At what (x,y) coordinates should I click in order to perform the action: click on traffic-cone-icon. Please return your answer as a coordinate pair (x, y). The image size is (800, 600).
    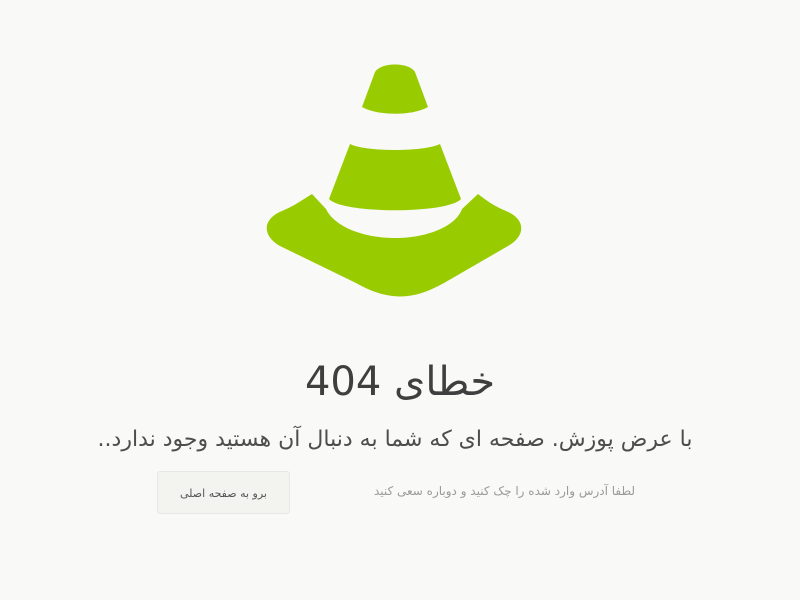
    Looking at the image, I should click on (394, 180).